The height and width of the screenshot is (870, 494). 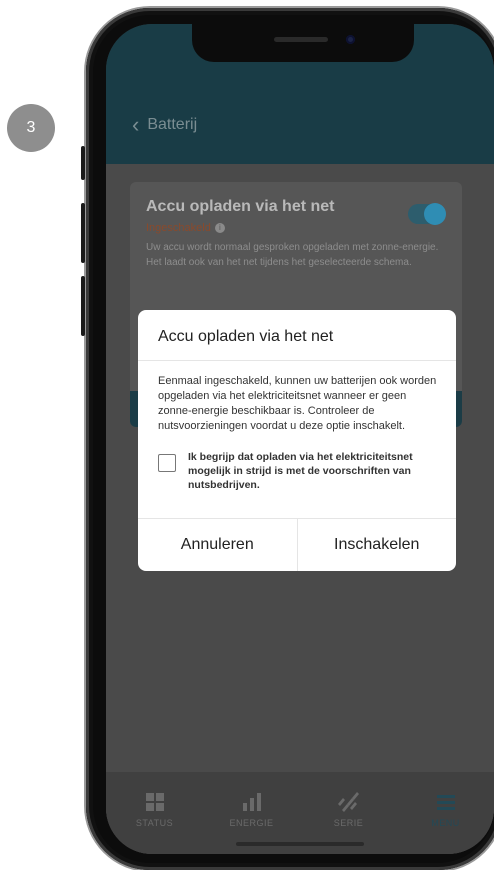 I want to click on card-title: Accu opladen via het net, so click(x=240, y=206).